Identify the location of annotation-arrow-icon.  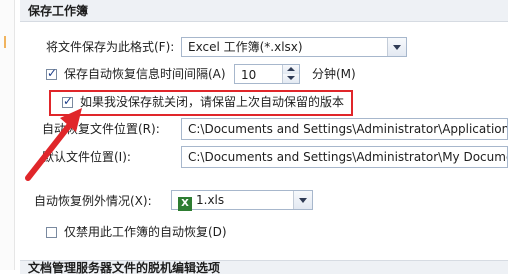
(53, 144).